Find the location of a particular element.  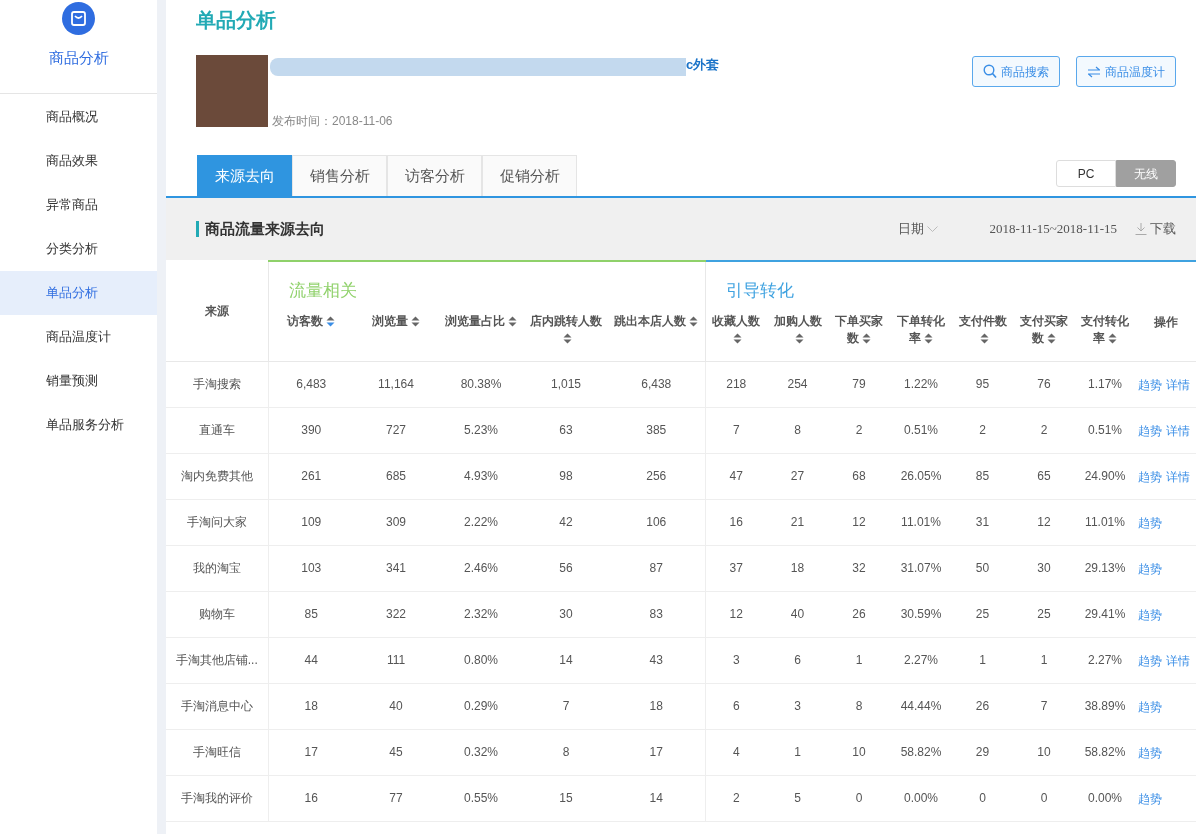

sidebar-item: 异常商品 is located at coordinates (78, 205).